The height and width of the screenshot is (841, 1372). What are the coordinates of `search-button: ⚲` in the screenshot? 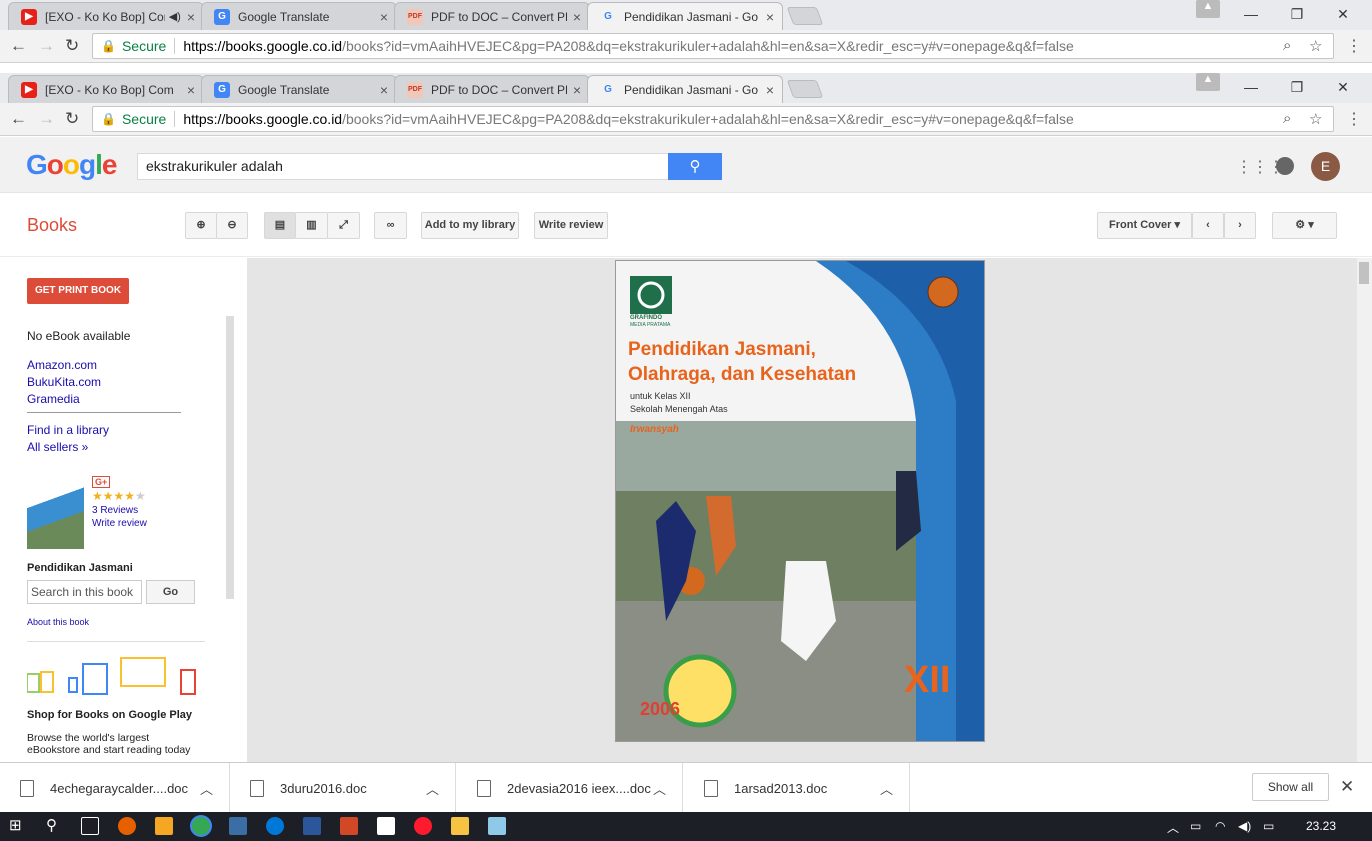 It's located at (695, 166).